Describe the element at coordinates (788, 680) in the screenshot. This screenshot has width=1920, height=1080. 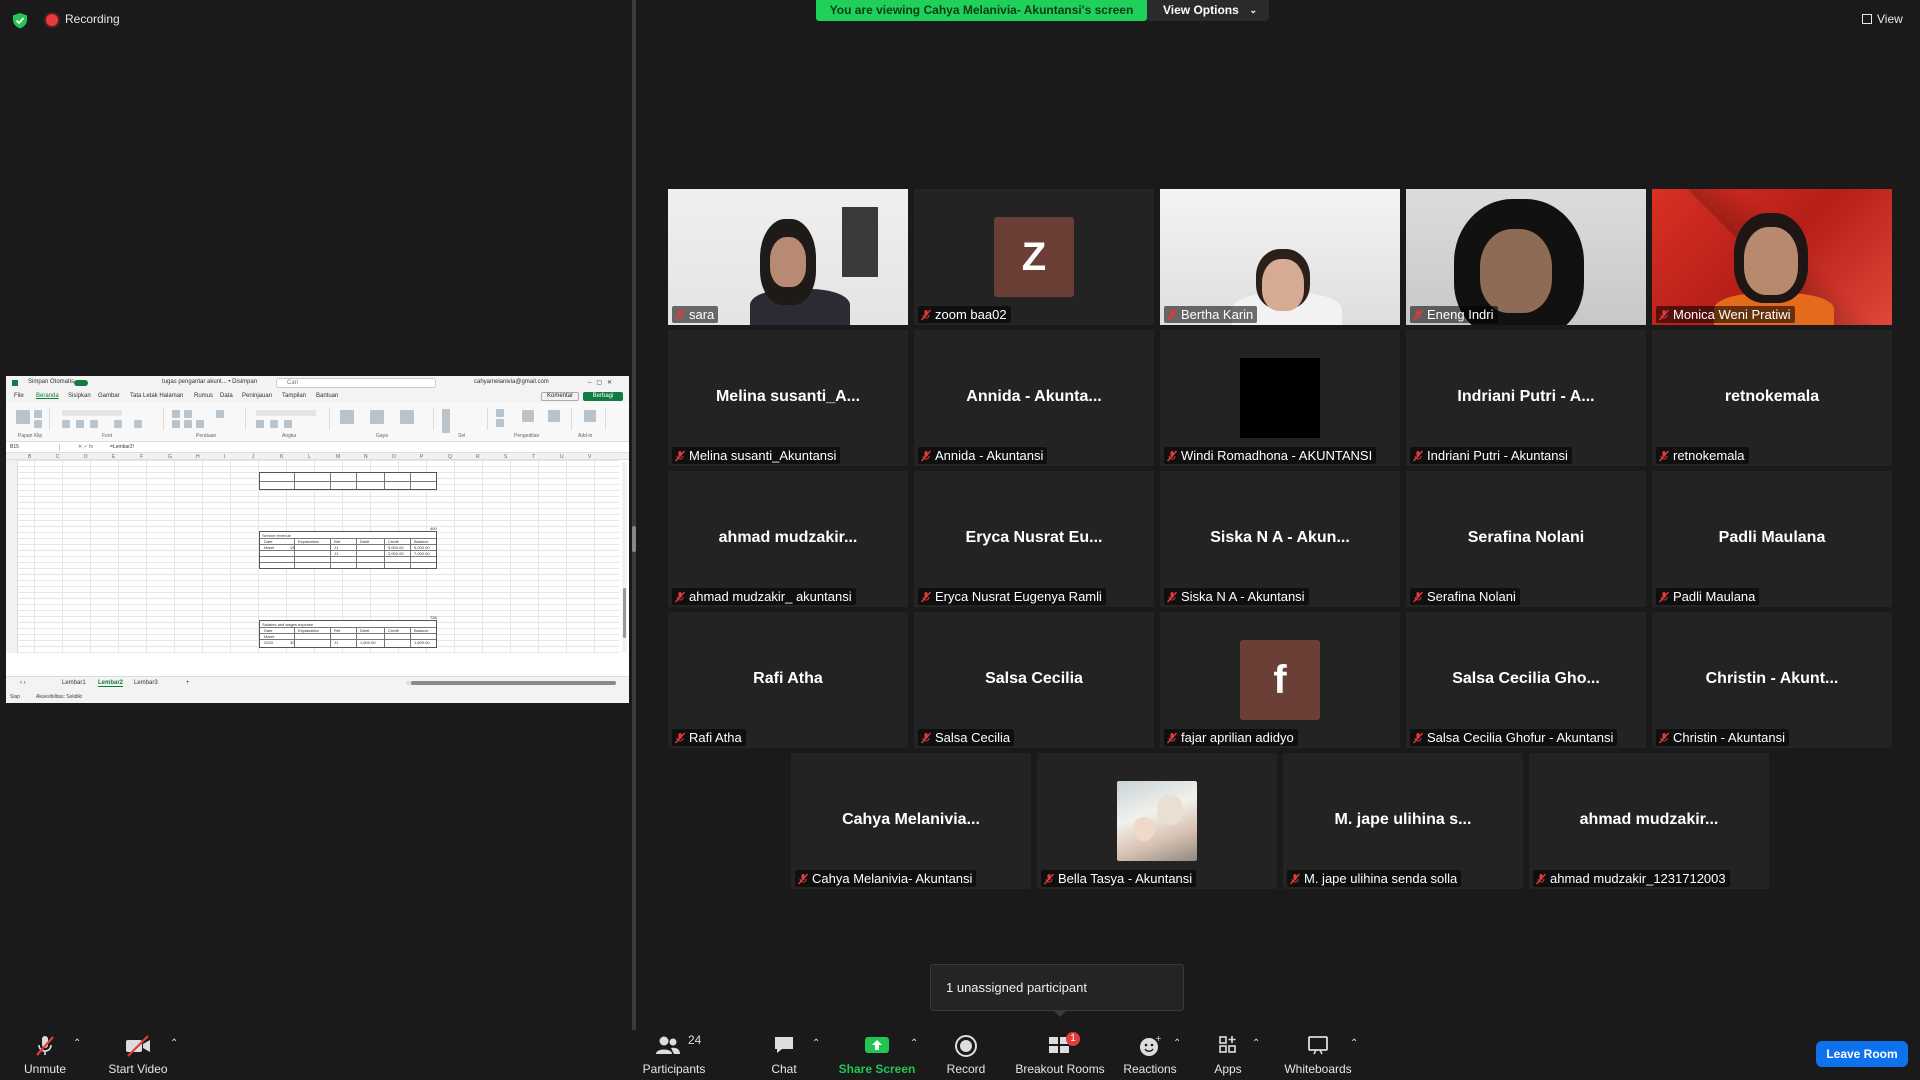
I see `participant-tile: Rafi Atha Rafi Atha` at that location.